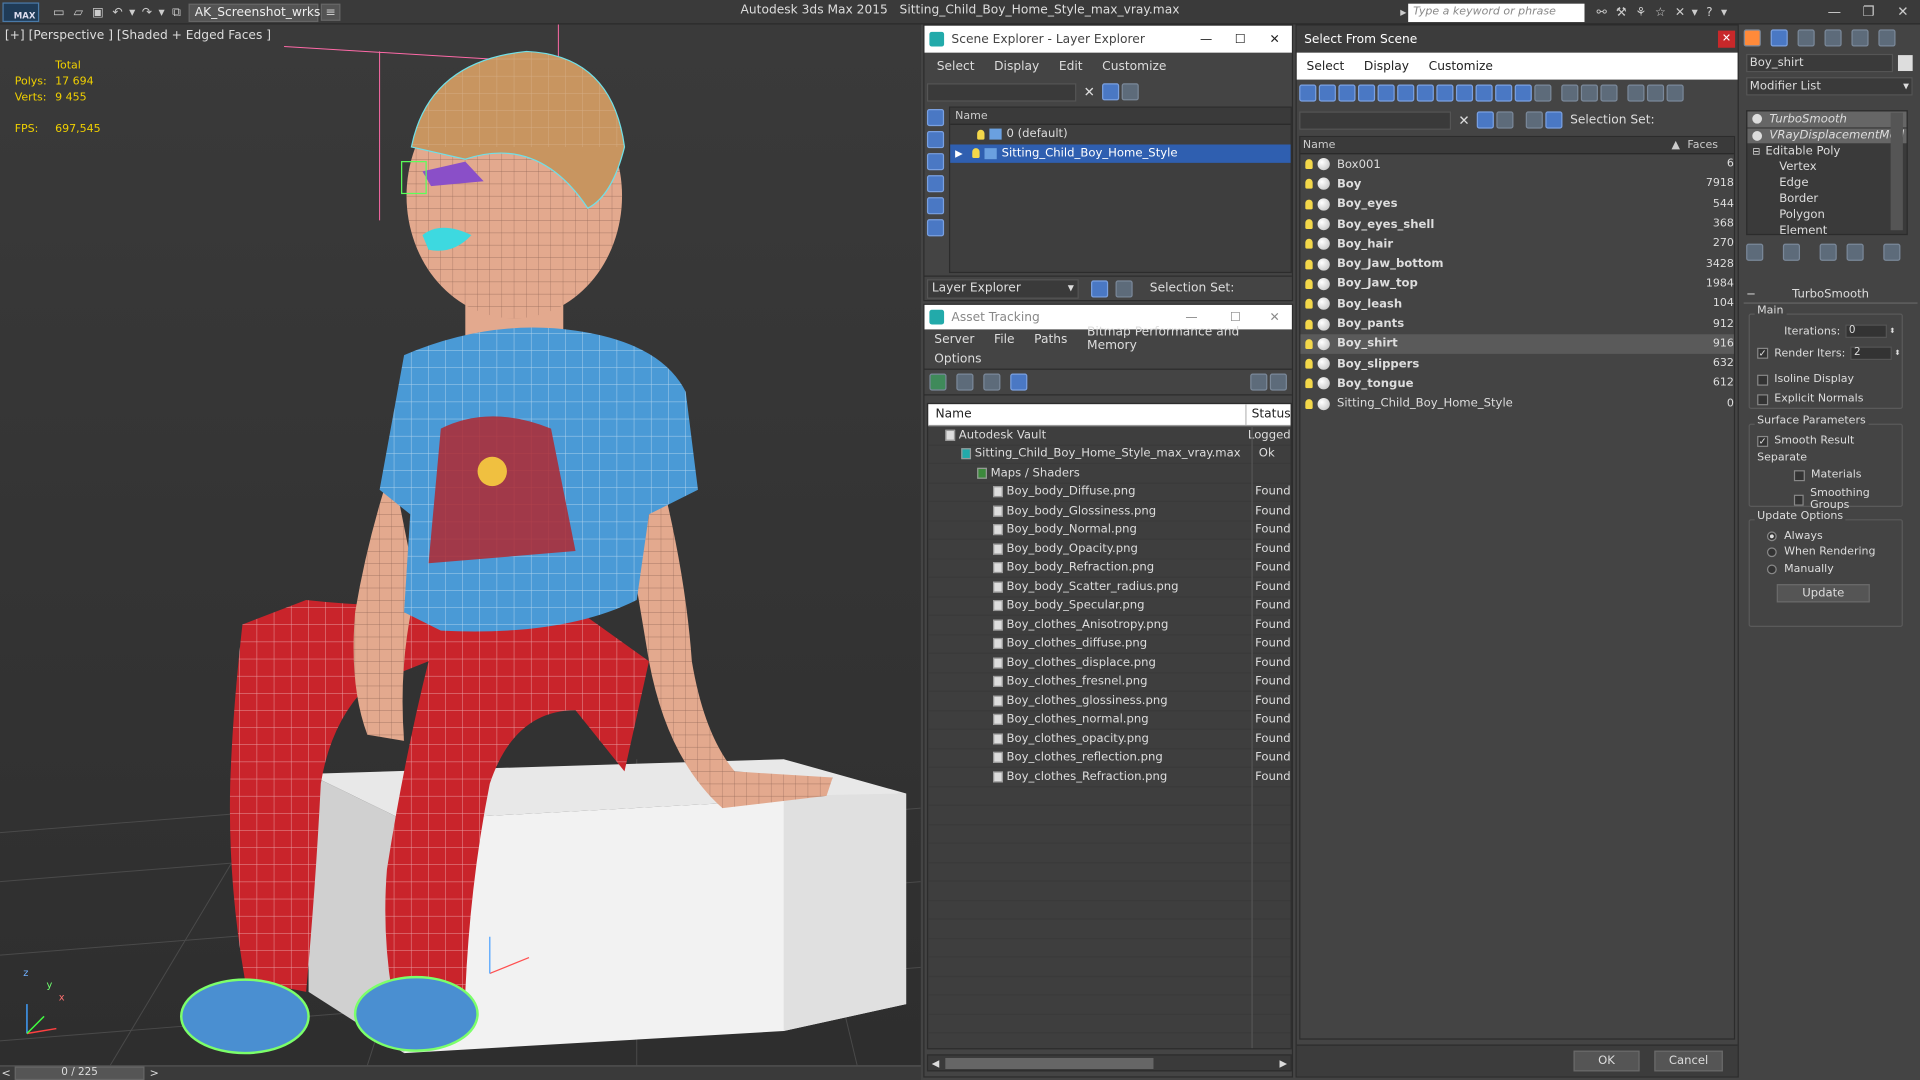 The image size is (1920, 1080). What do you see at coordinates (1860, 38) in the screenshot?
I see `display-tab-icon` at bounding box center [1860, 38].